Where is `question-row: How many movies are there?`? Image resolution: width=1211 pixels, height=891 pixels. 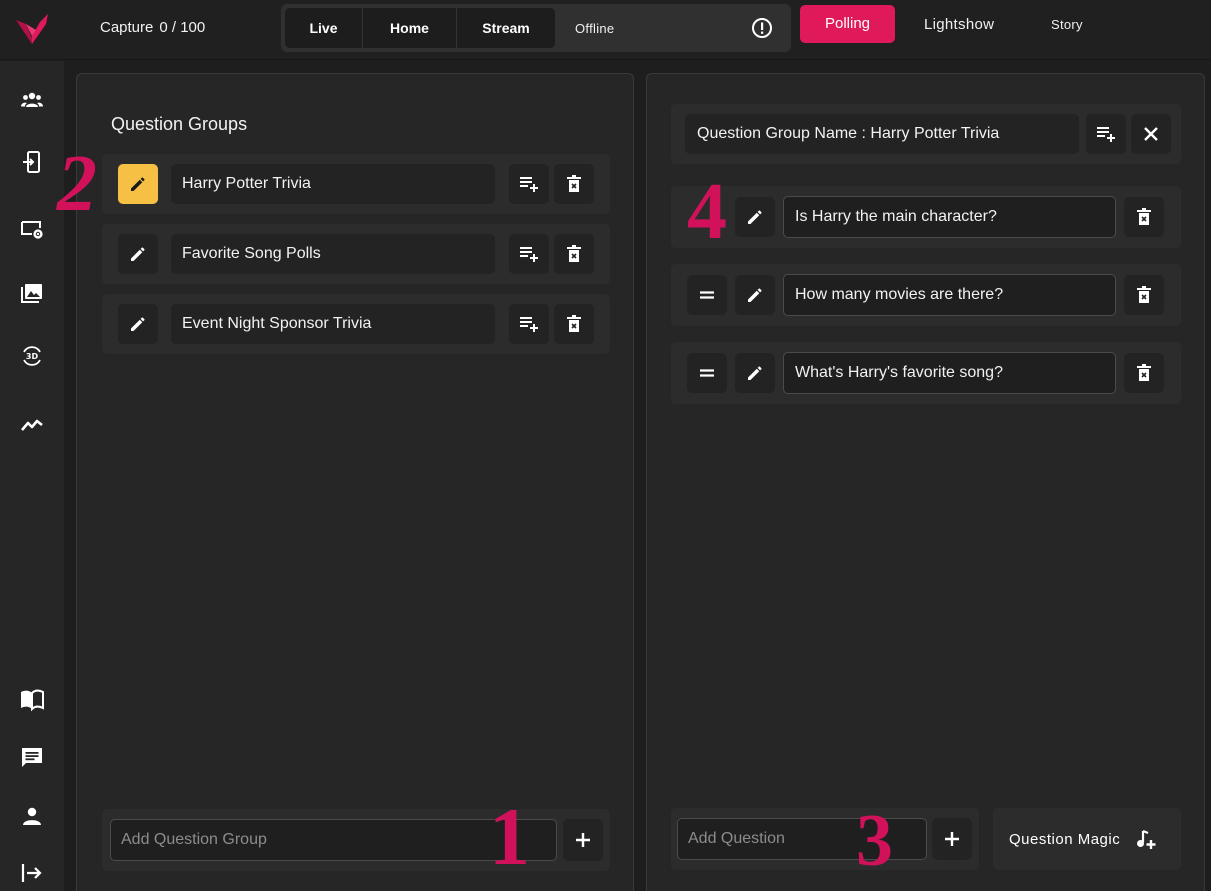
question-row: How many movies are there? is located at coordinates (926, 295).